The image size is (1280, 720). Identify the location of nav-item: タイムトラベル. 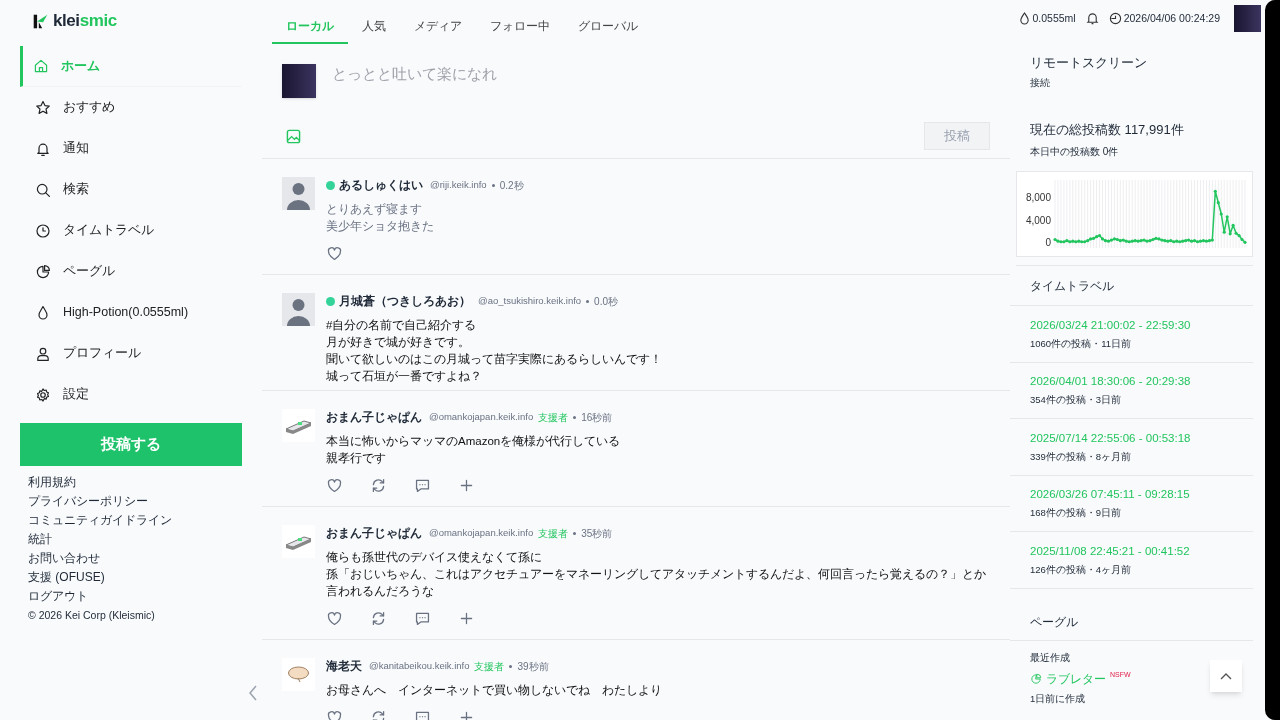
(131, 230).